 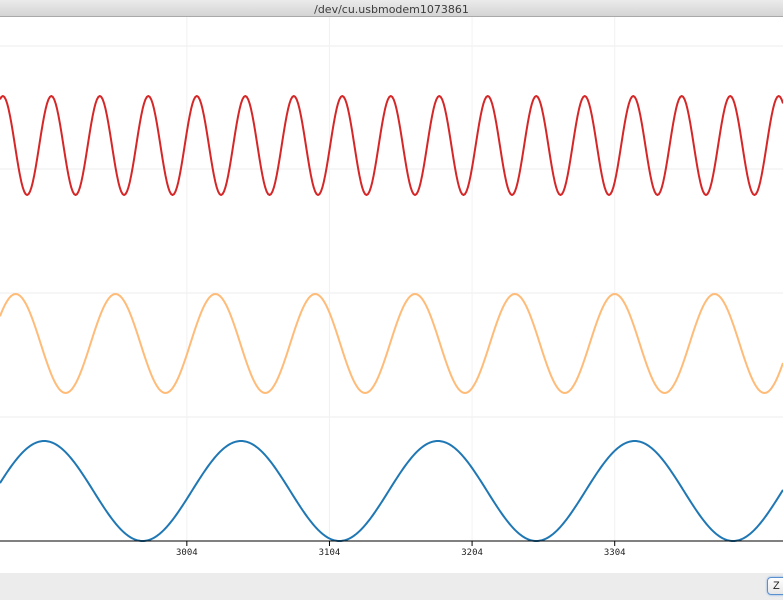 I want to click on x-tick-label-3: 3304, so click(x=615, y=553).